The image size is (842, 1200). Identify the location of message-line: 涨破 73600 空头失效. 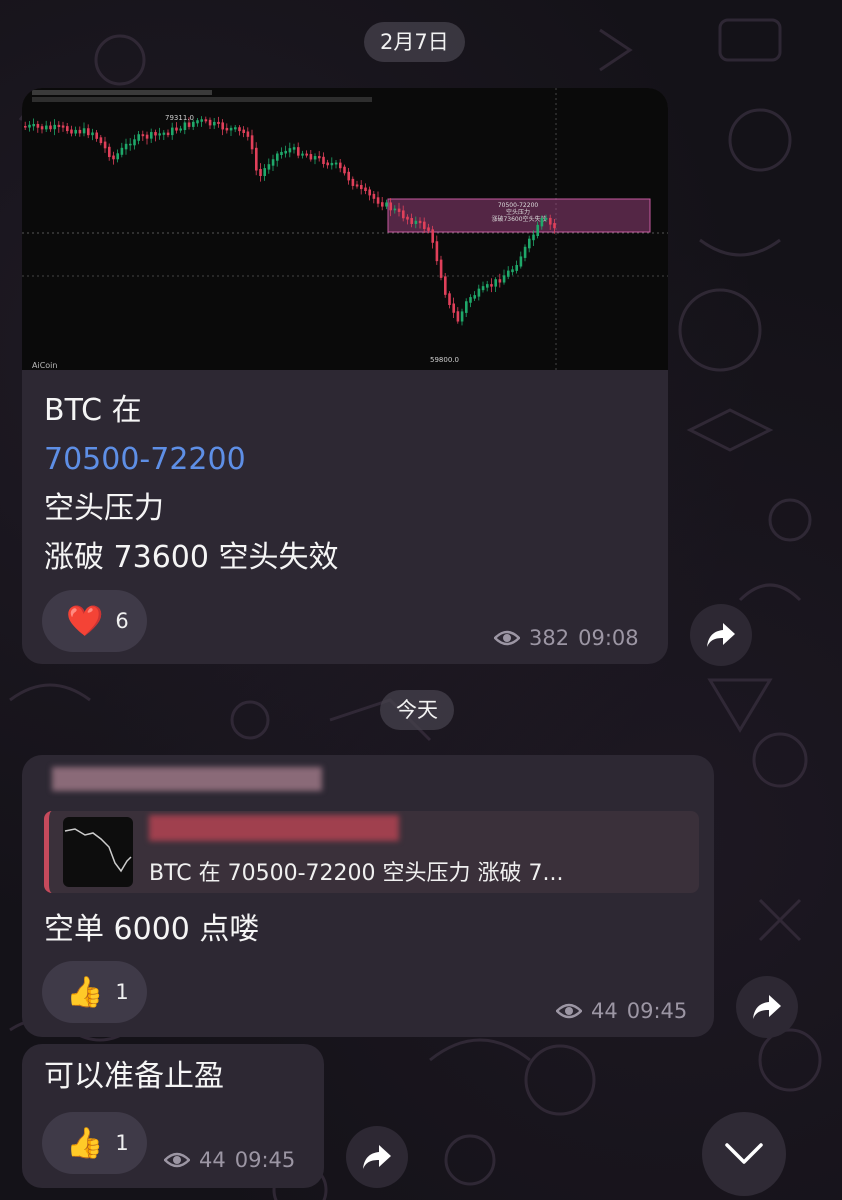
(191, 557).